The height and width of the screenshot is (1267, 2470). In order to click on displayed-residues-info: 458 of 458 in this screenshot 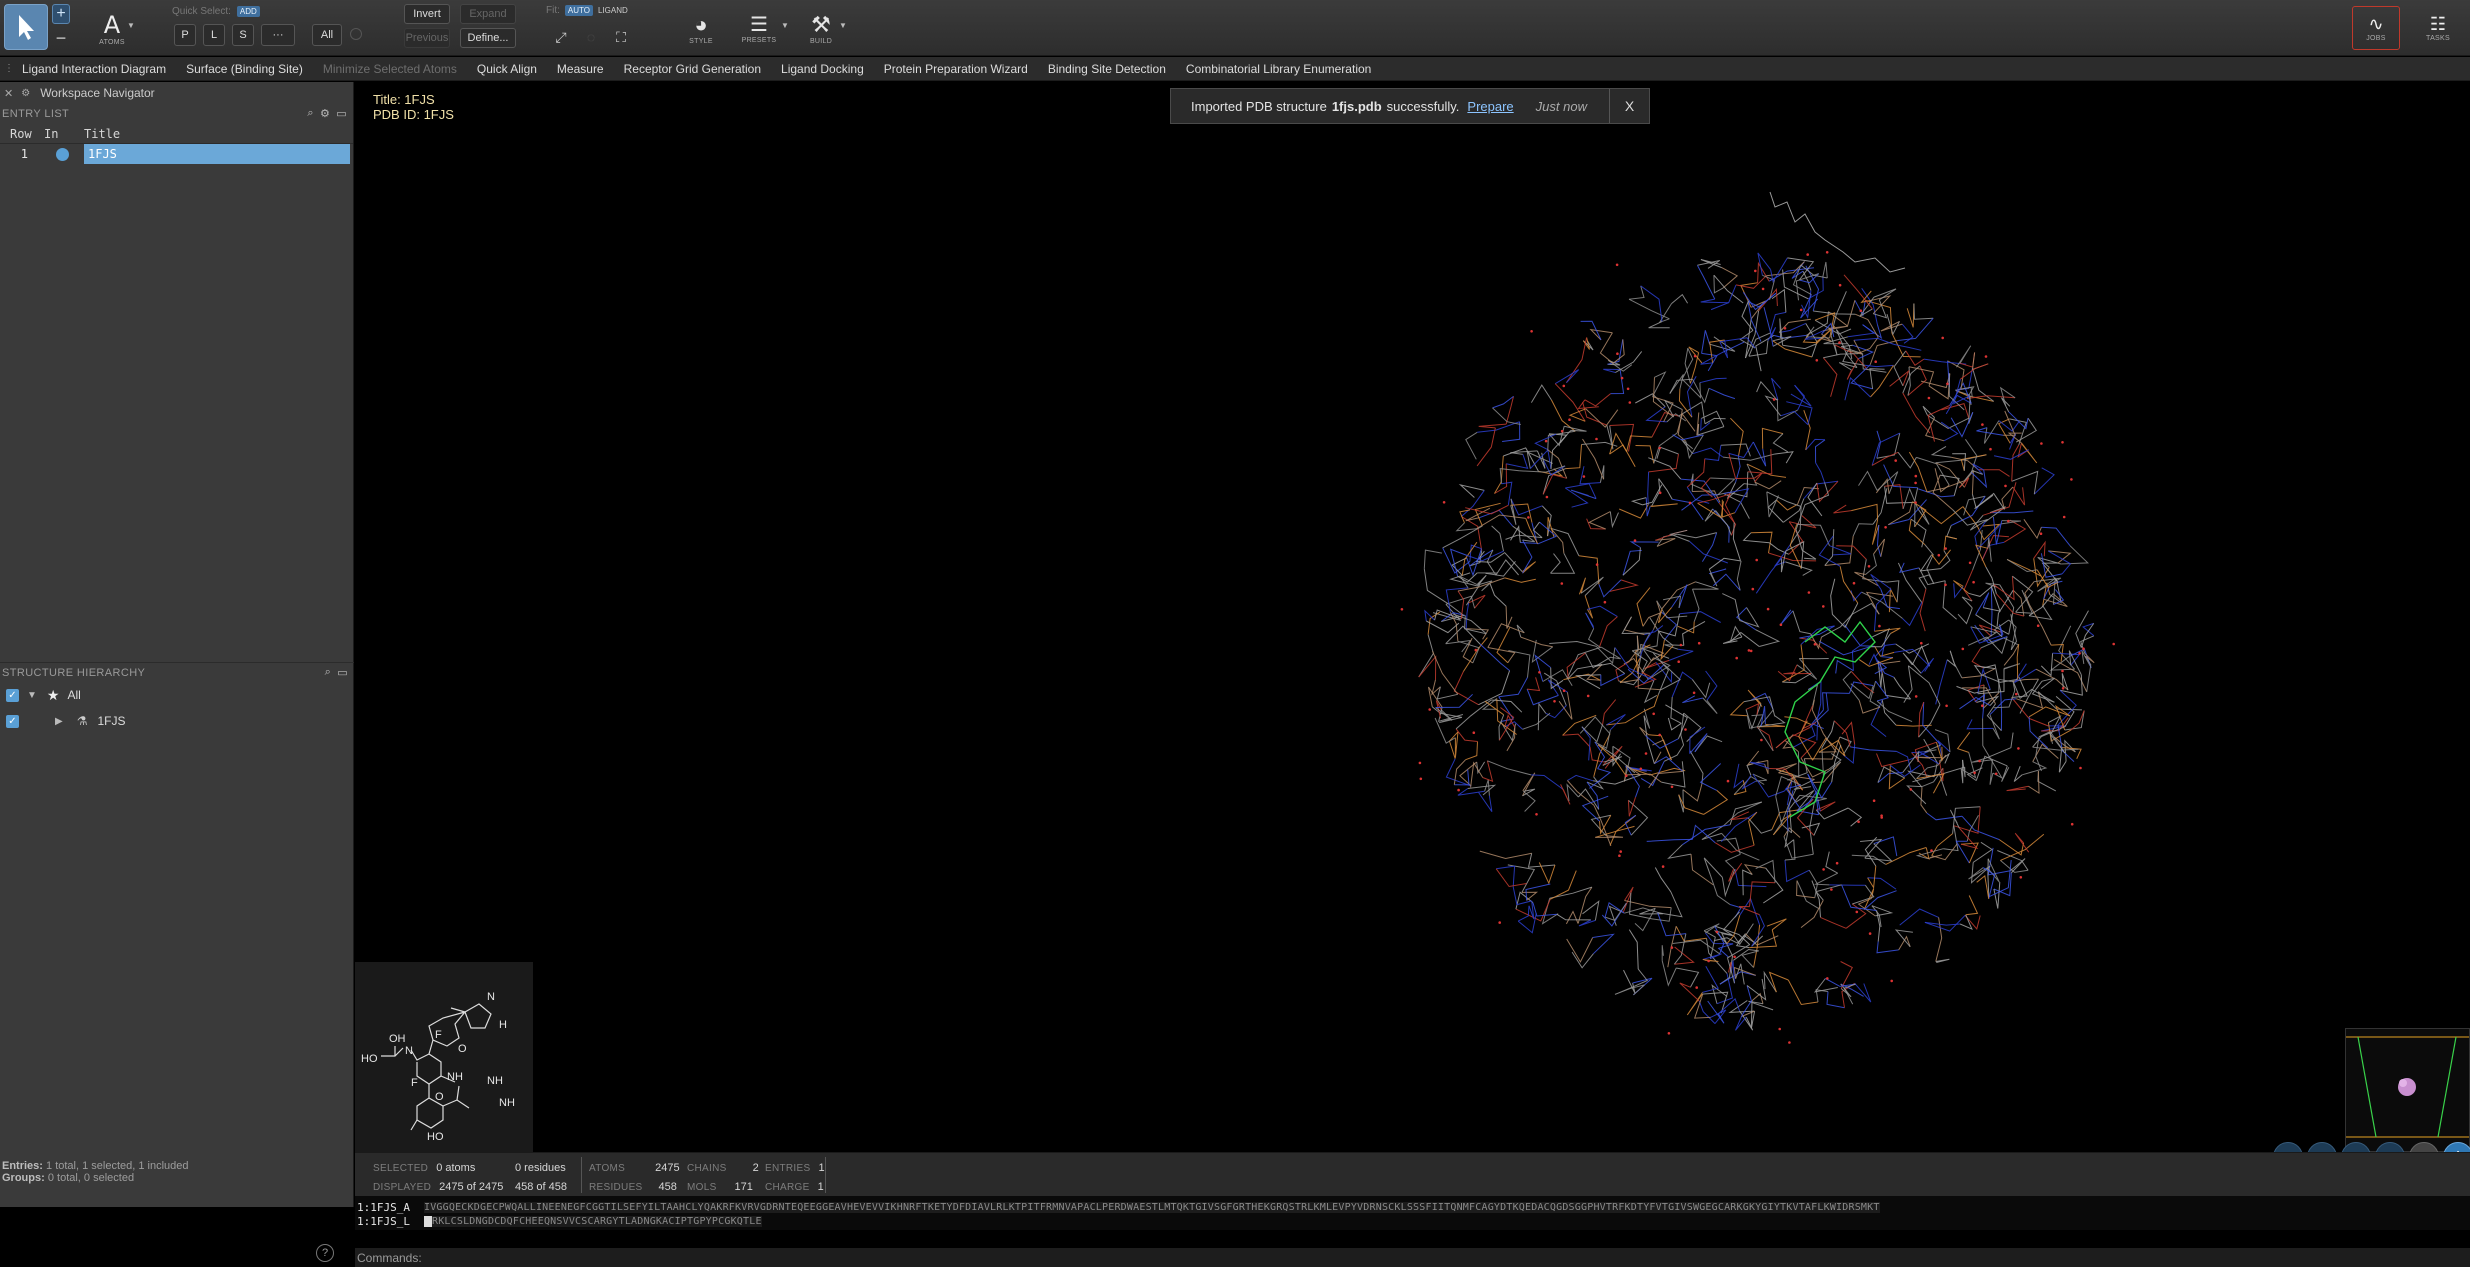, I will do `click(541, 1187)`.